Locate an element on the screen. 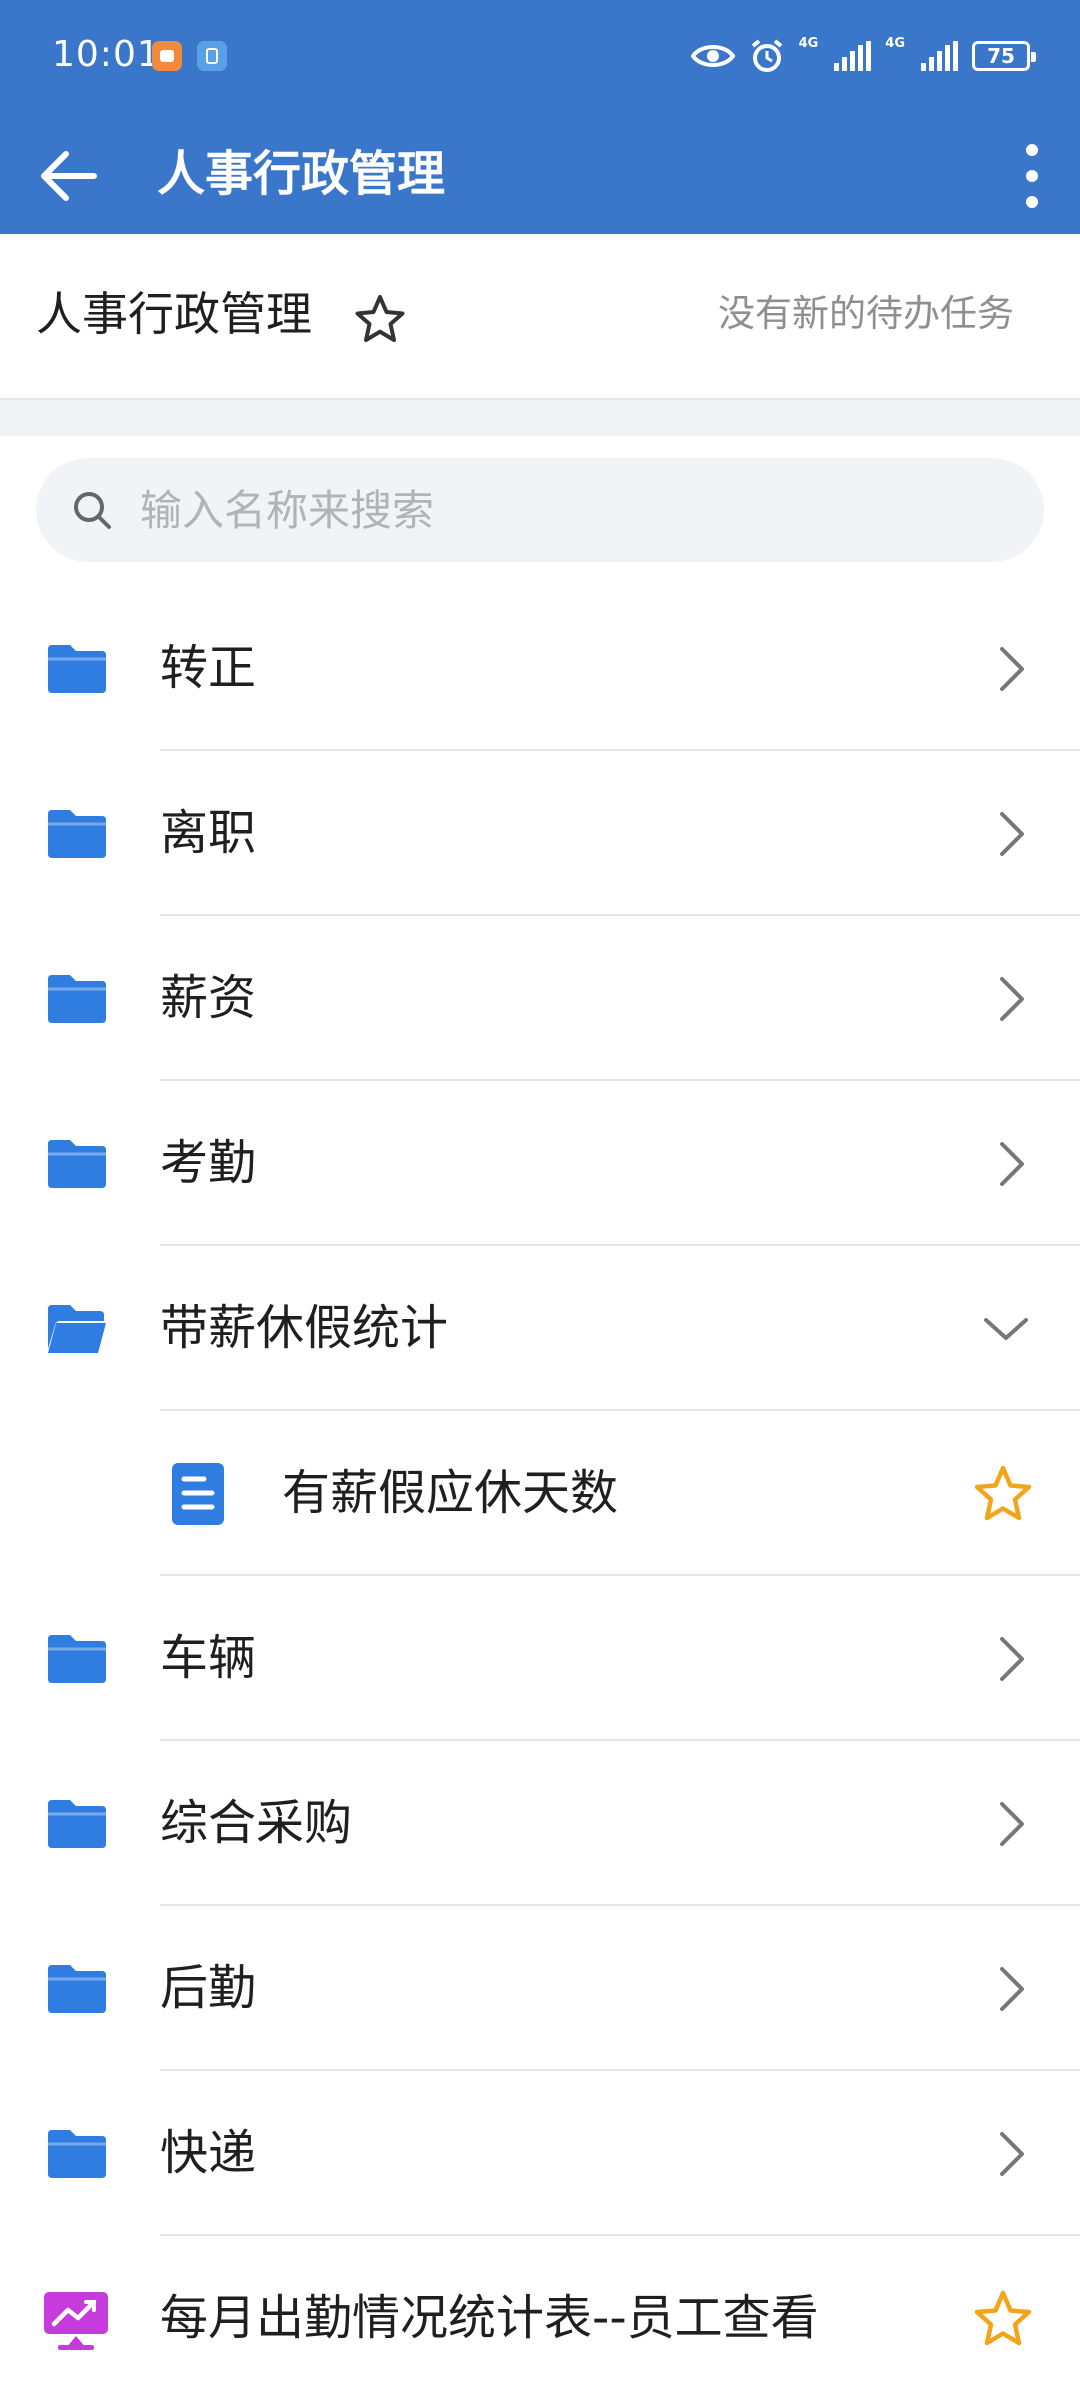 This screenshot has height=2401, width=1080. status-time: 10:01 is located at coordinates (106, 54).